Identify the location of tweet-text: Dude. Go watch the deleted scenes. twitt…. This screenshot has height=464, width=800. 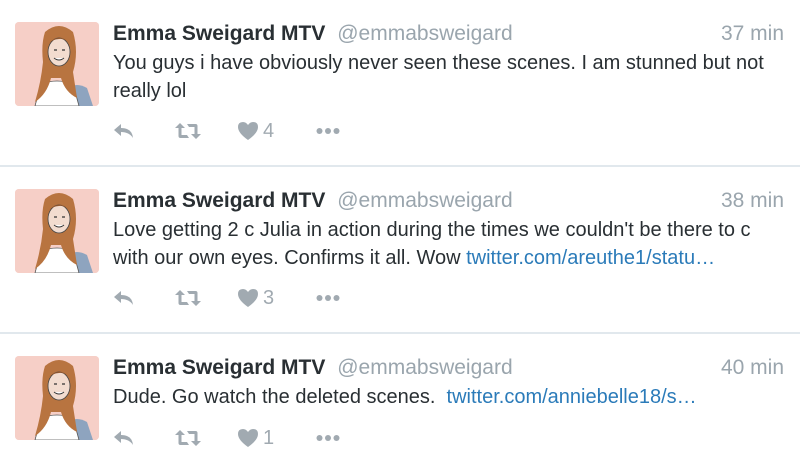
(449, 397).